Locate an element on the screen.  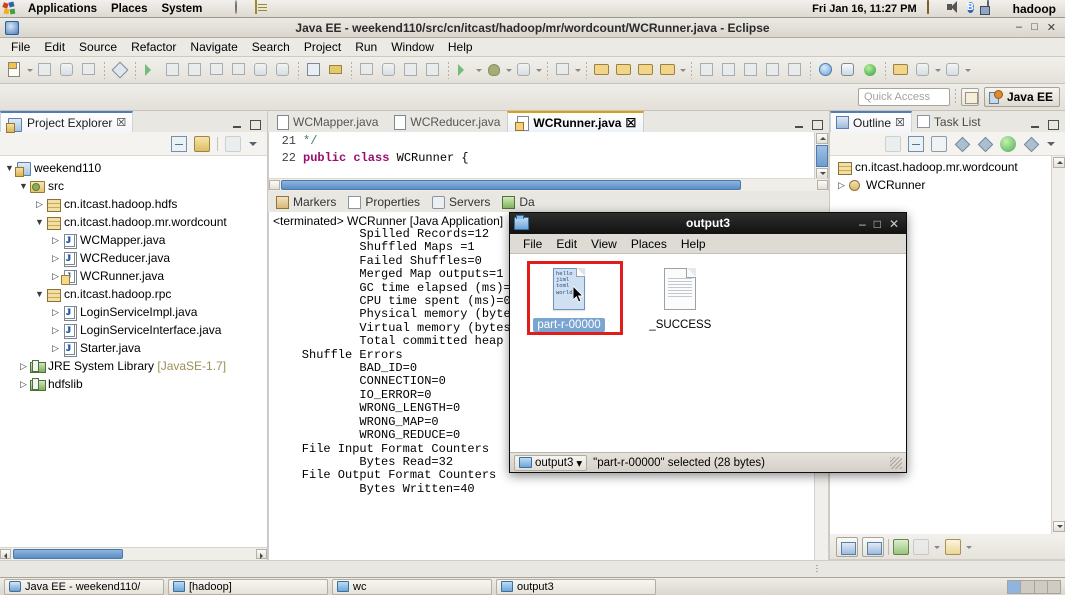
menu-navigate: Navigate is located at coordinates (213, 47).